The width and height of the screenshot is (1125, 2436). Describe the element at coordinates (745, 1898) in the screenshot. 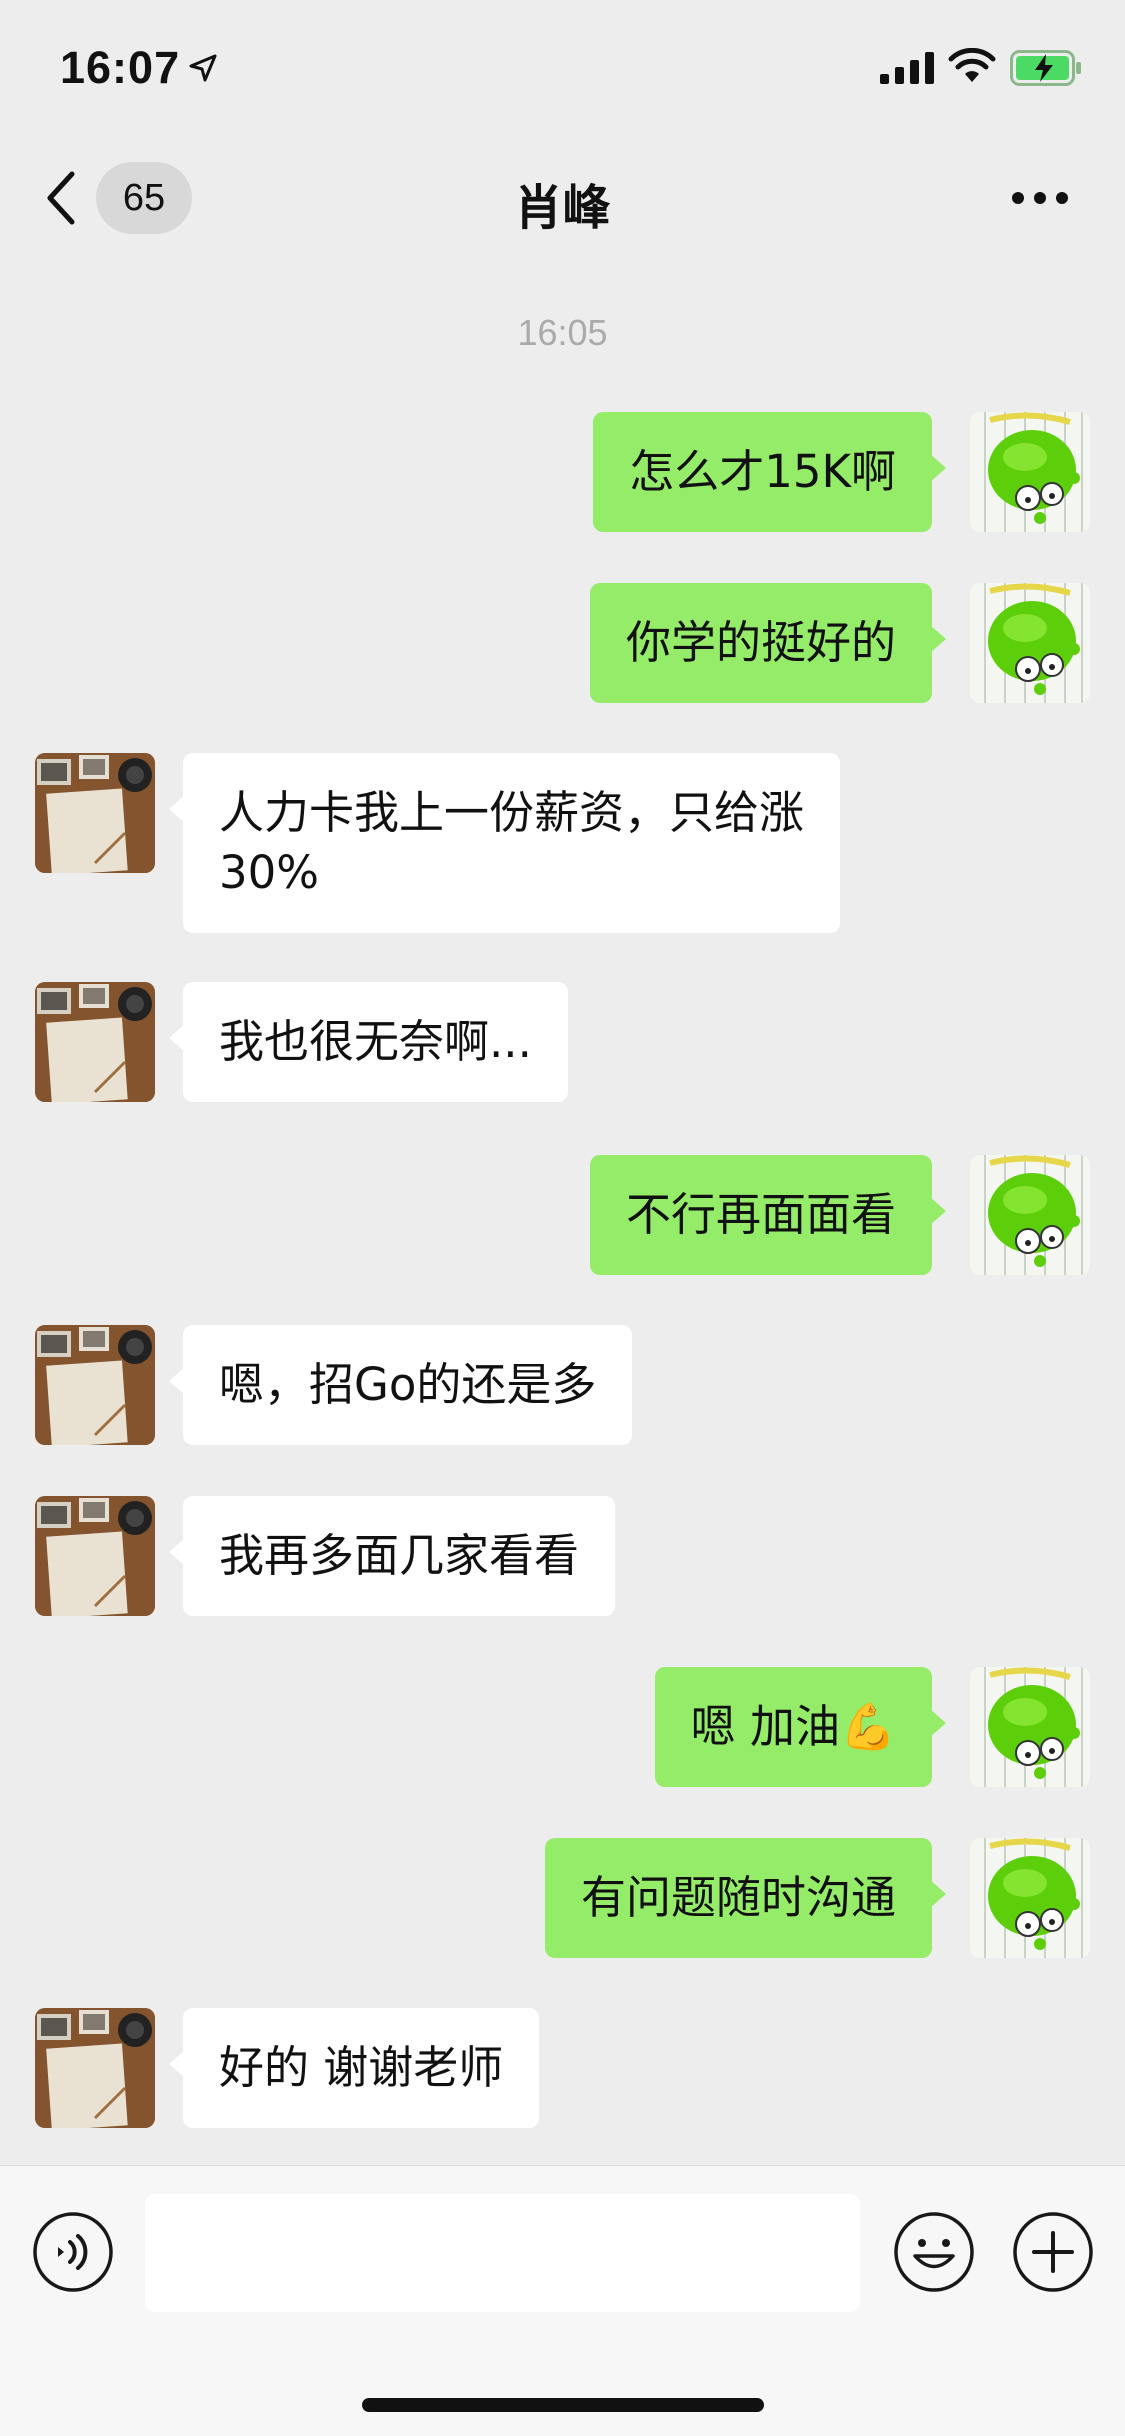

I see `message-bubble: 有问题随时沟通` at that location.